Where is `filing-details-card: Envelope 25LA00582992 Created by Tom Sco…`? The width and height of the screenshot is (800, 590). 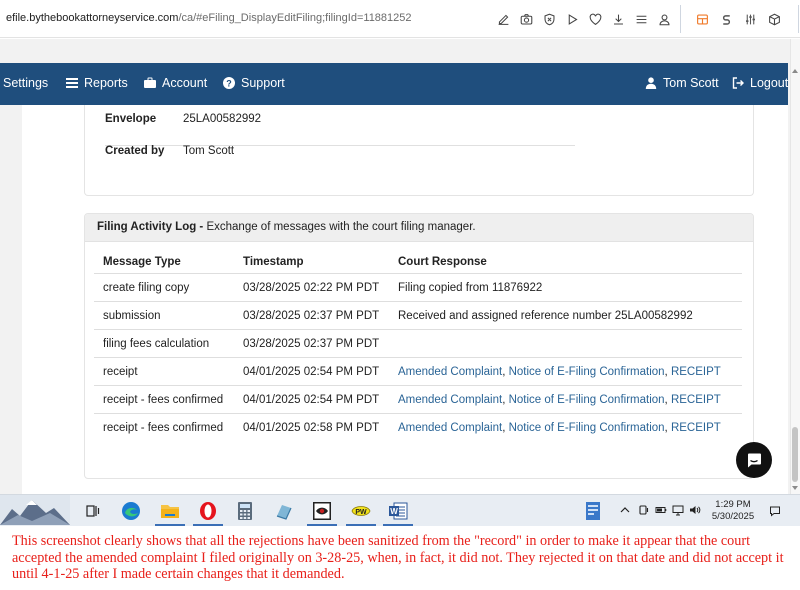 filing-details-card: Envelope 25LA00582992 Created by Tom Sco… is located at coordinates (419, 150).